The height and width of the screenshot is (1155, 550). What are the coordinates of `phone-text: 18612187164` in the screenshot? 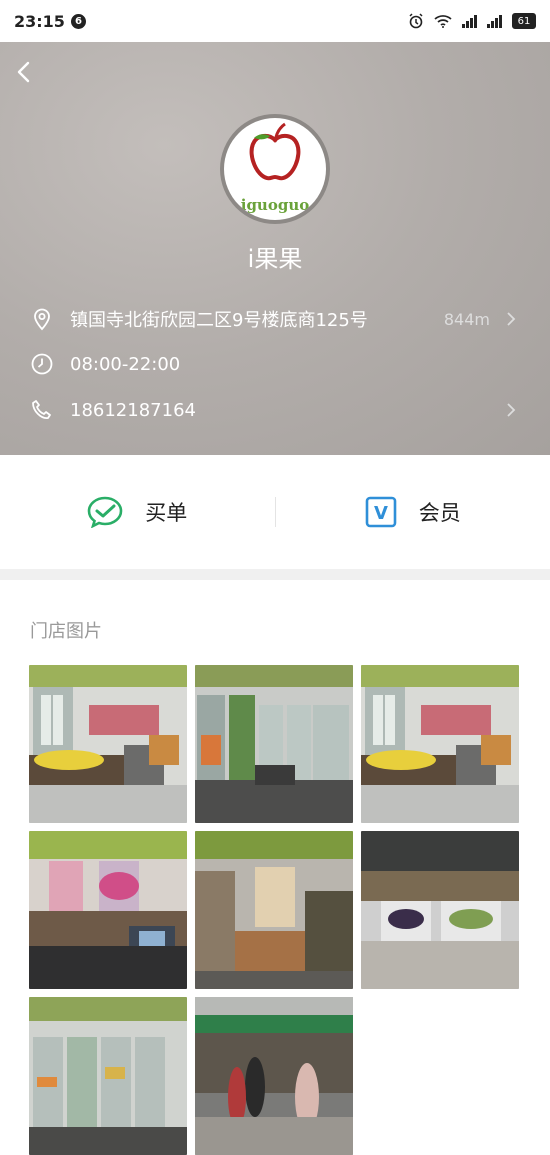 It's located at (133, 410).